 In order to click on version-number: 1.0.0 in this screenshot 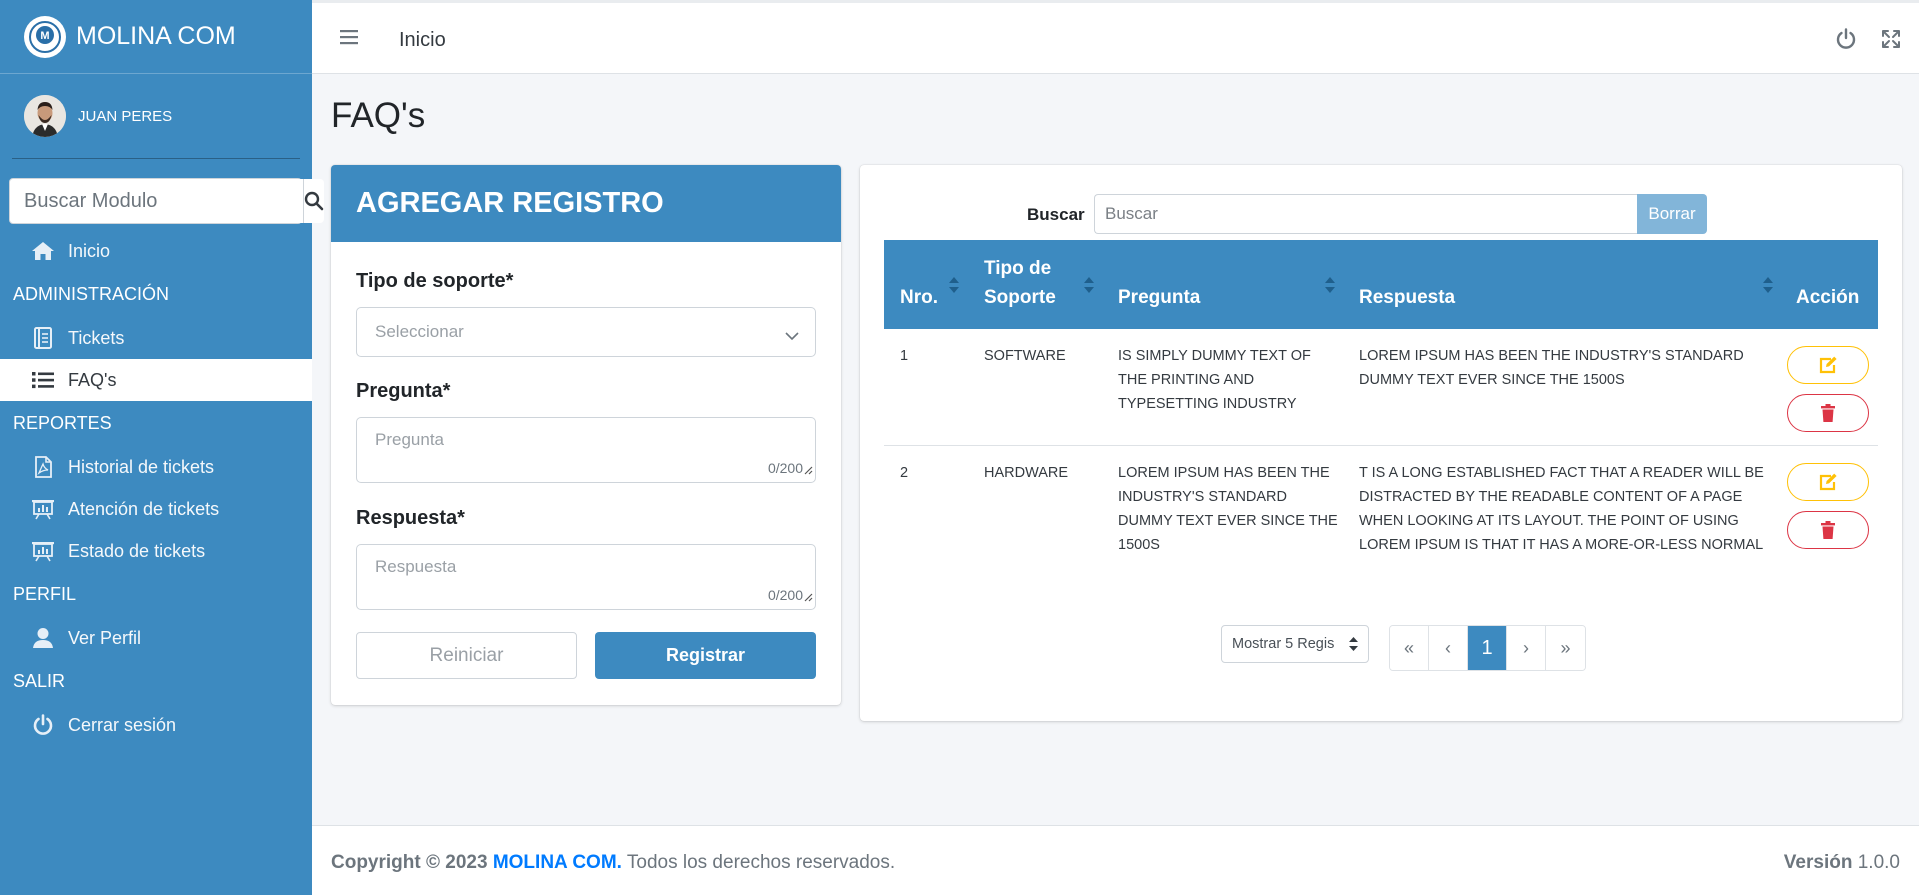, I will do `click(1878, 862)`.